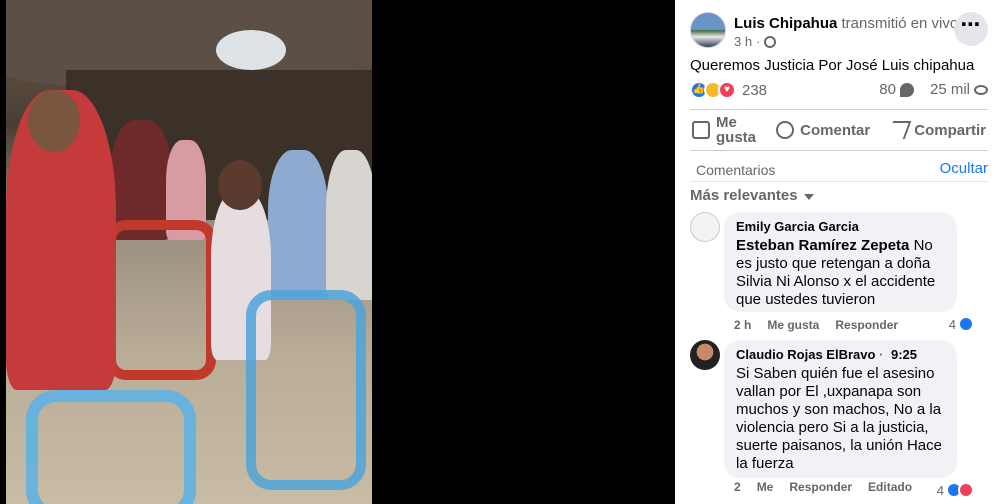 The image size is (1000, 504). I want to click on commenter-name: Emily Garcia Garcia, so click(840, 227).